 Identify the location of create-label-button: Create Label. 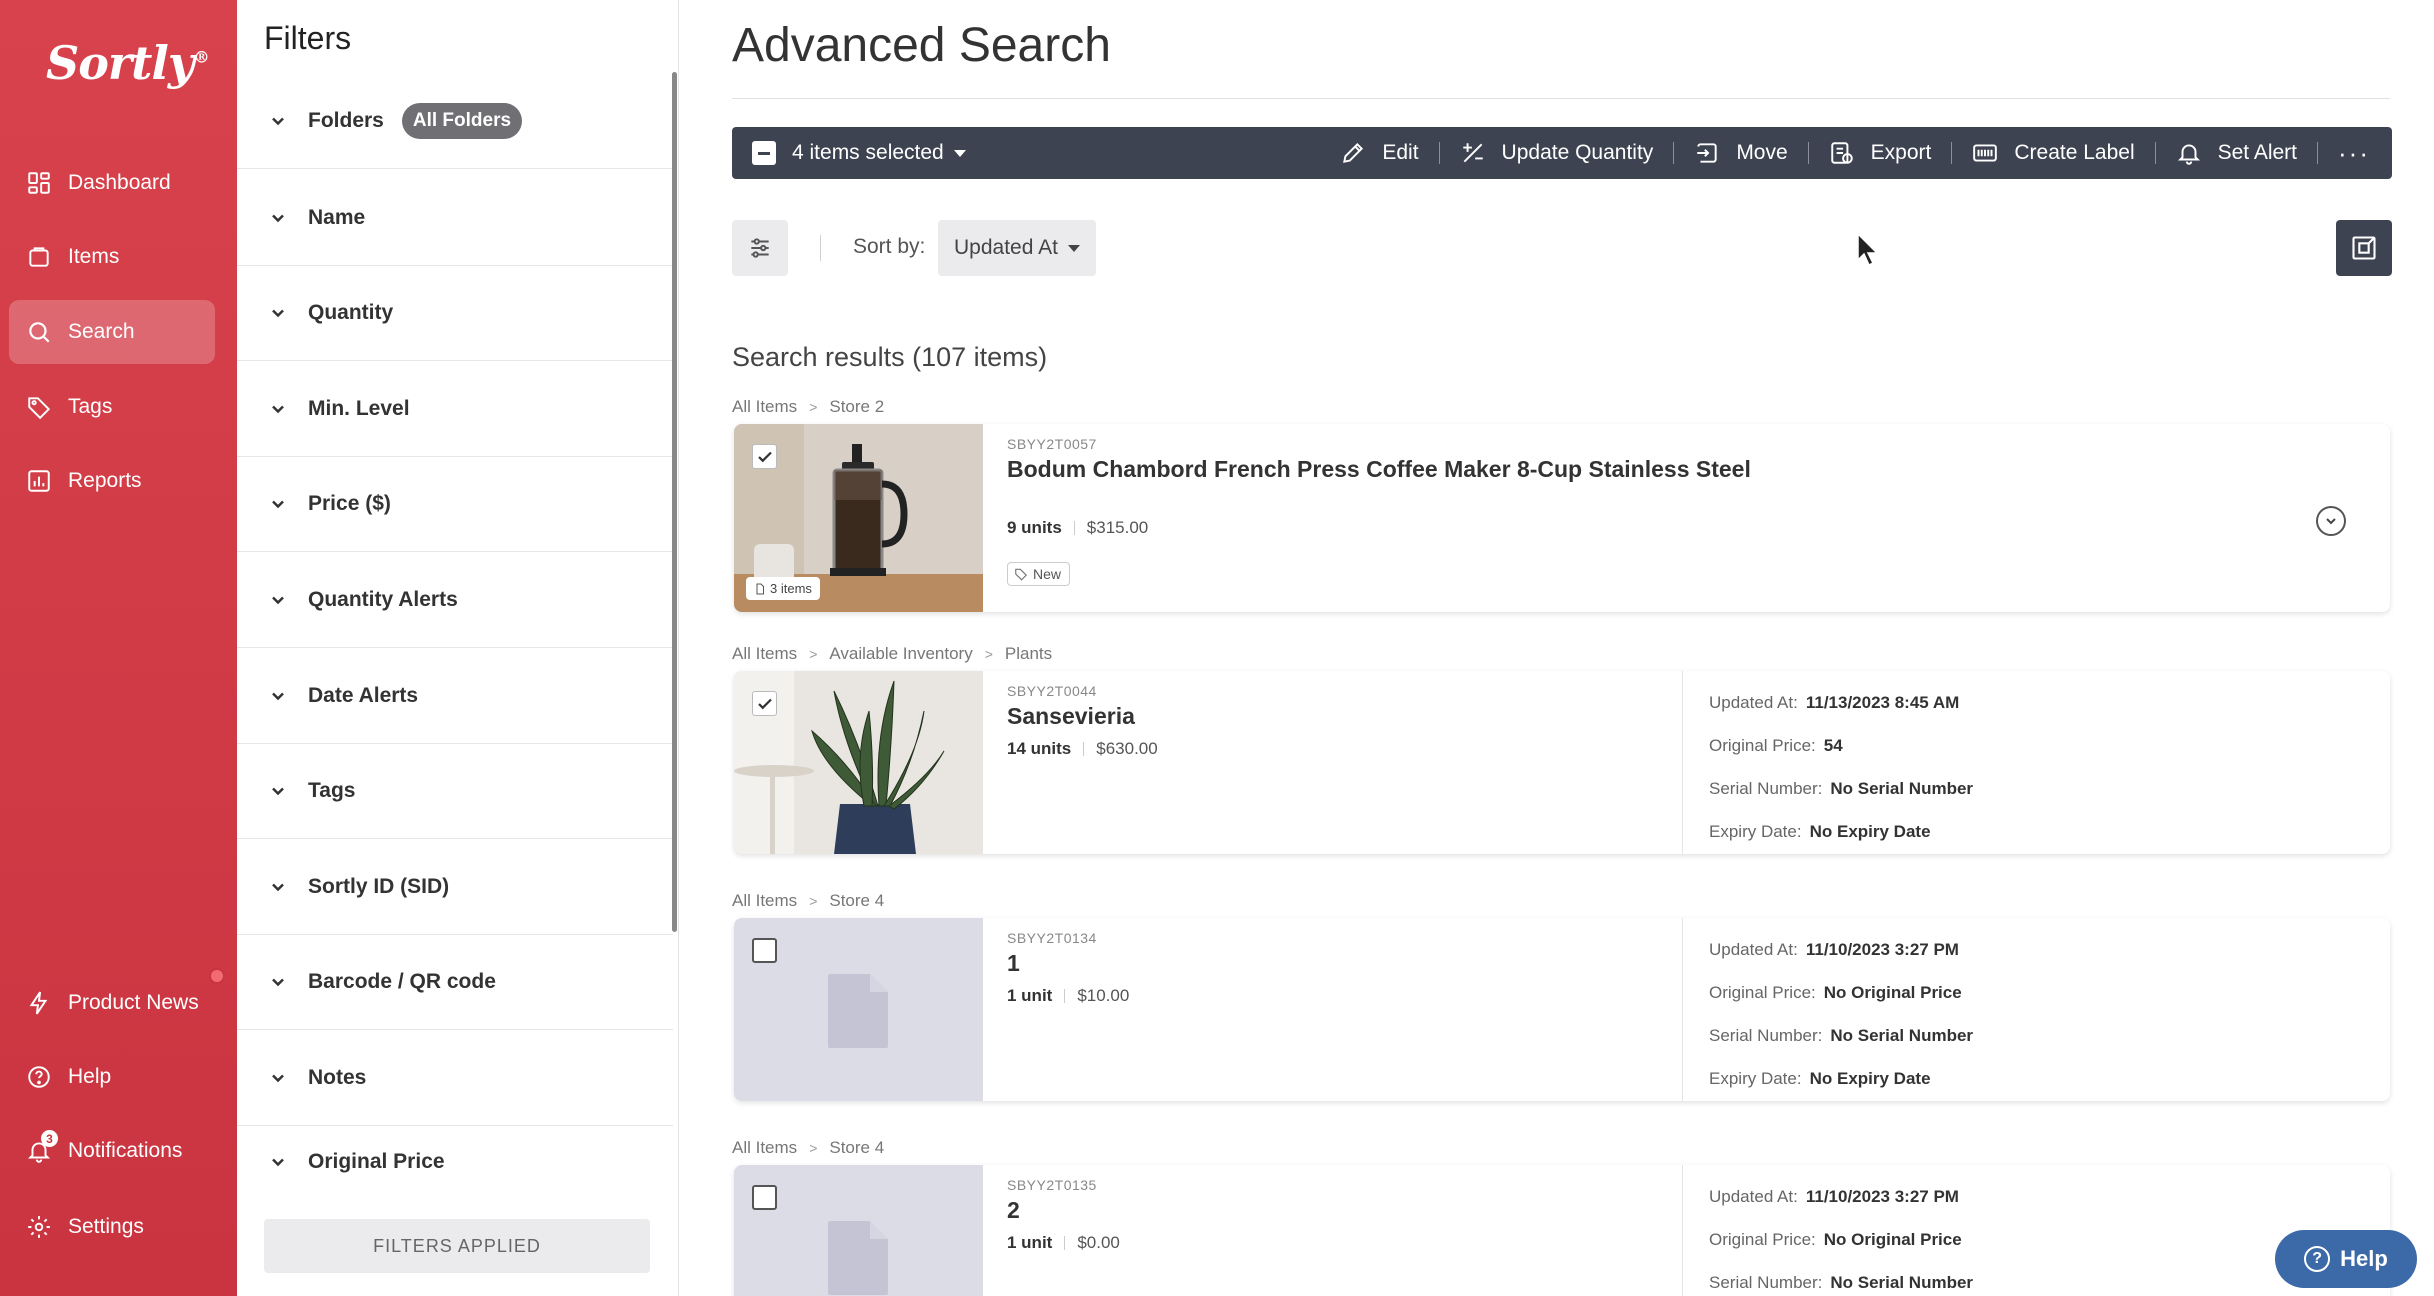
(2053, 153).